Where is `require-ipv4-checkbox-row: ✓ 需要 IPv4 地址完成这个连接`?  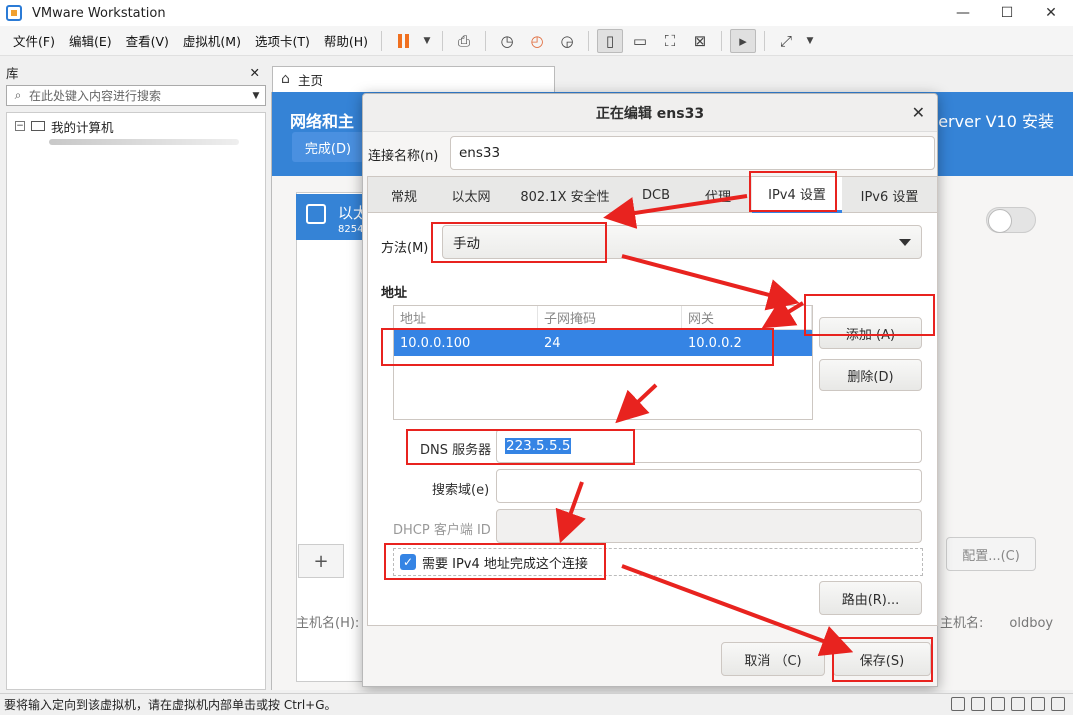 require-ipv4-checkbox-row: ✓ 需要 IPv4 地址完成这个连接 is located at coordinates (658, 562).